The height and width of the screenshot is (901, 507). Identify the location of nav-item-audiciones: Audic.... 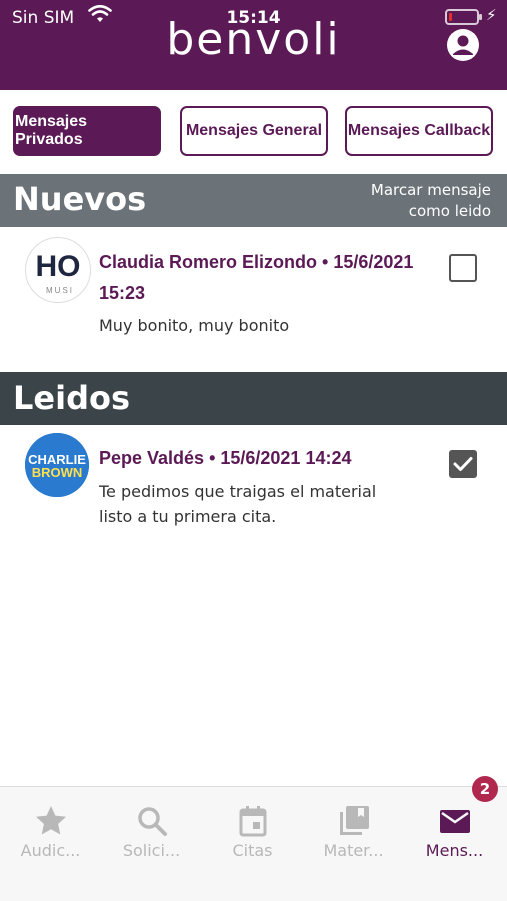
(50, 832).